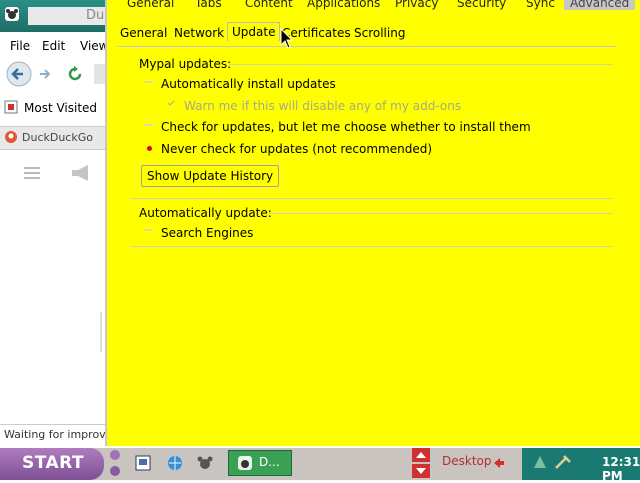 This screenshot has height=483, width=640. I want to click on scroll-down-icon, so click(421, 471).